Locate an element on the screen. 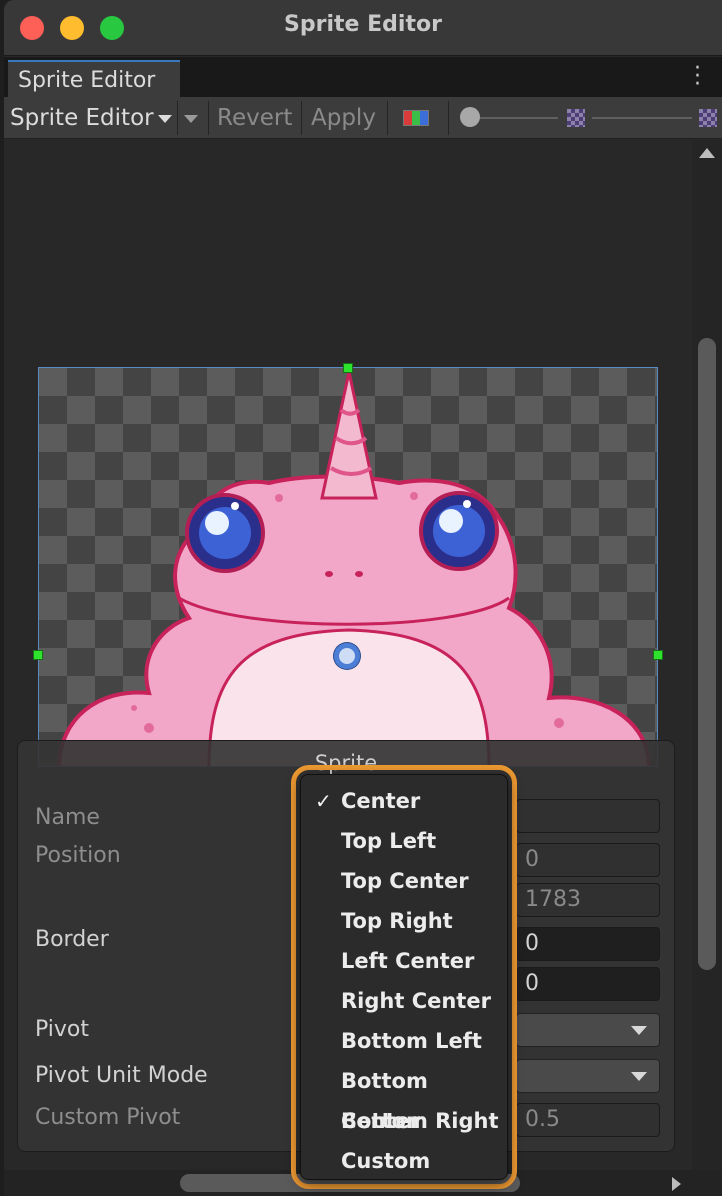 This screenshot has height=1196, width=722. menu-item-top-left: Top Left is located at coordinates (404, 841).